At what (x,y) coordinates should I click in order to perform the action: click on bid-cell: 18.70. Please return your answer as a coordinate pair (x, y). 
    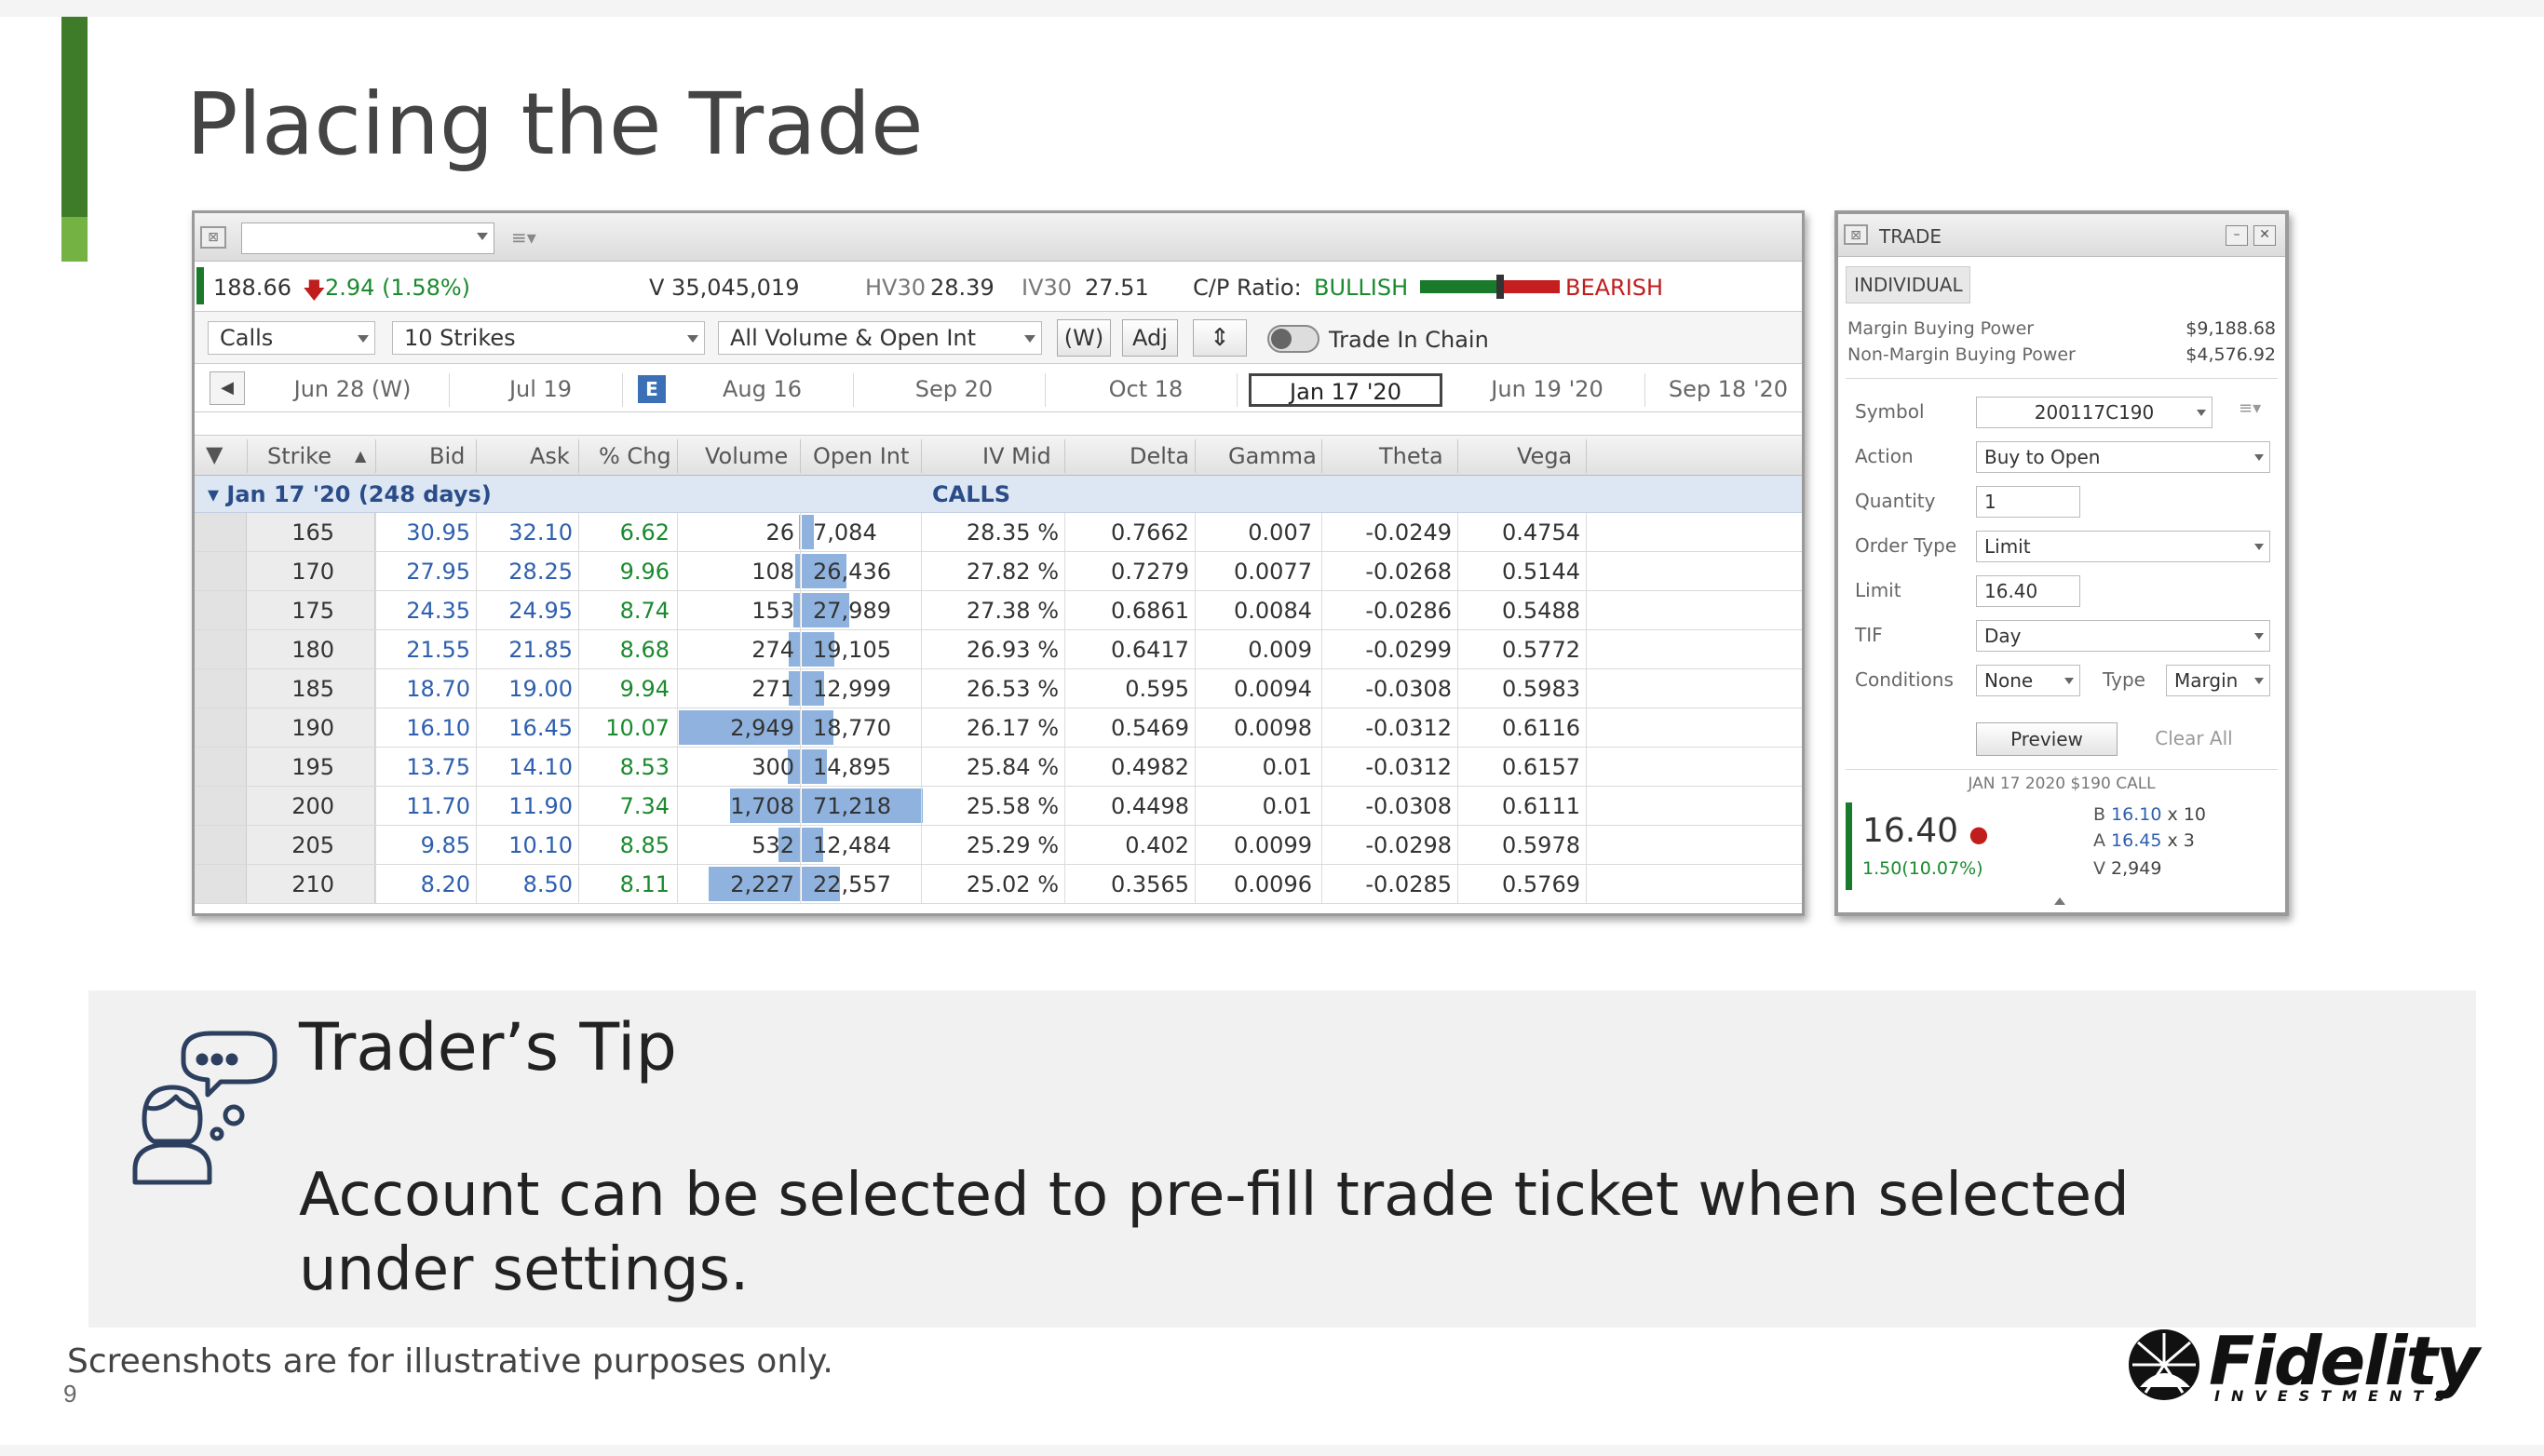
    Looking at the image, I should click on (438, 689).